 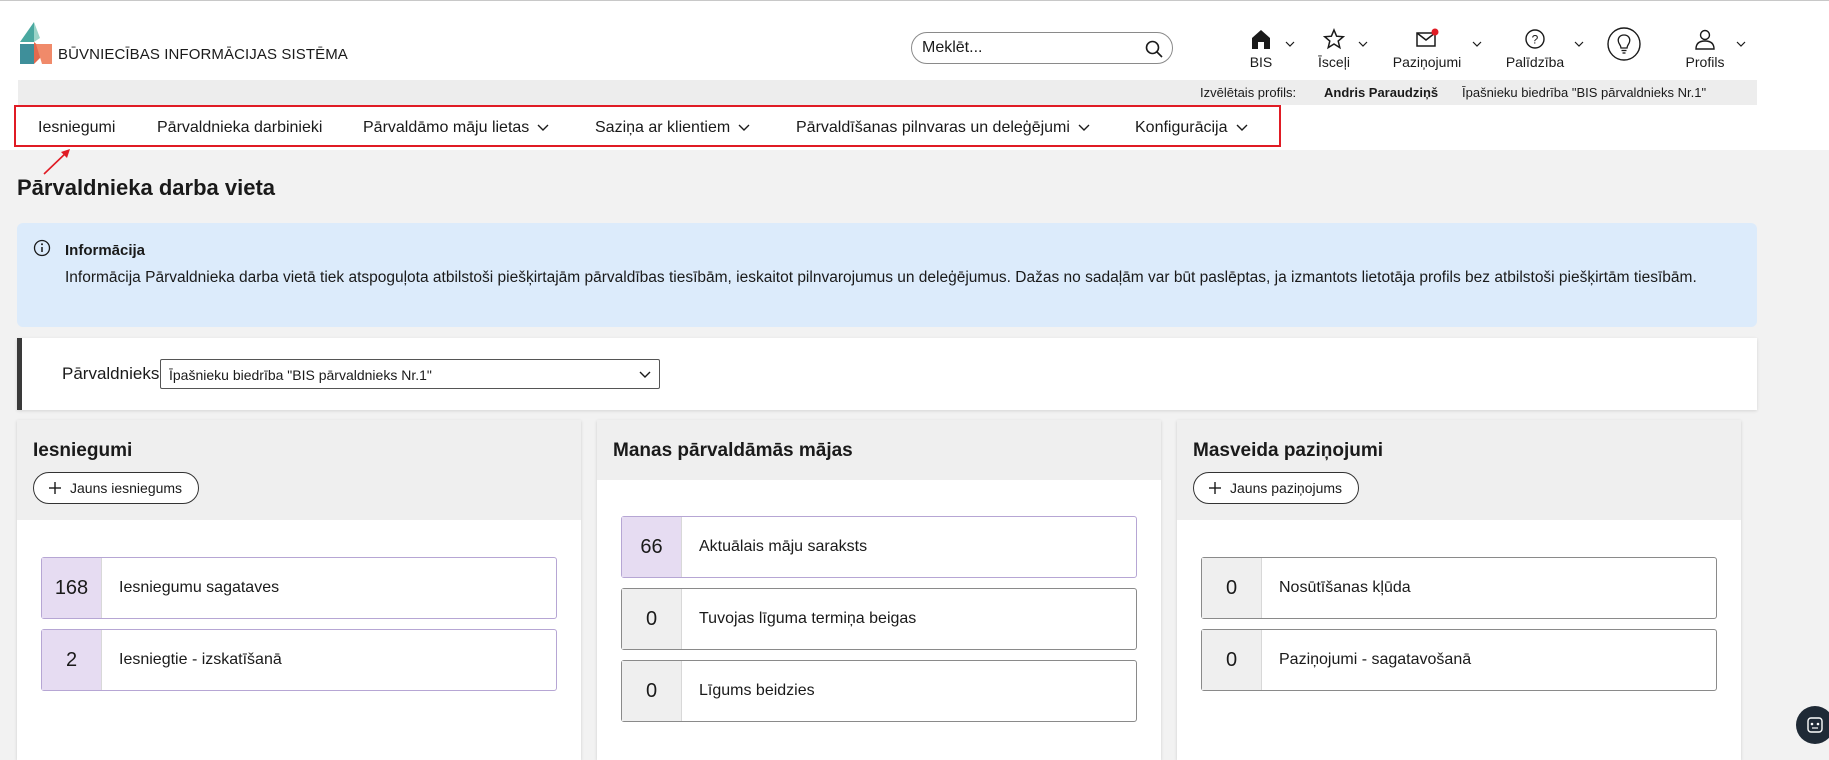 I want to click on topnav-isceli: Īsceļi, so click(x=1334, y=49).